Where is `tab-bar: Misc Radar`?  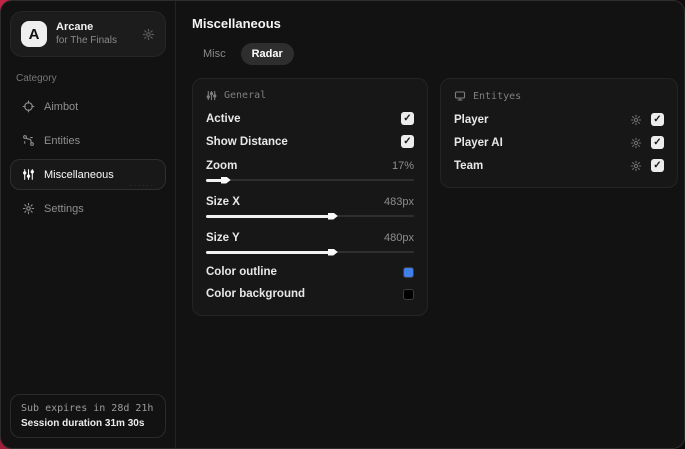 tab-bar: Misc Radar is located at coordinates (435, 54).